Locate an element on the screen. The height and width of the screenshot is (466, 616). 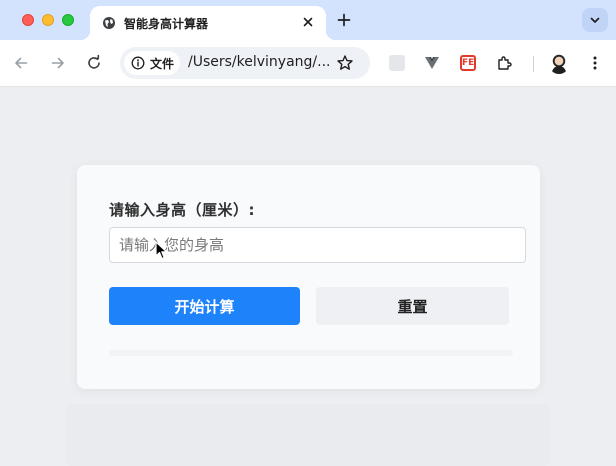
height-input is located at coordinates (317, 245).